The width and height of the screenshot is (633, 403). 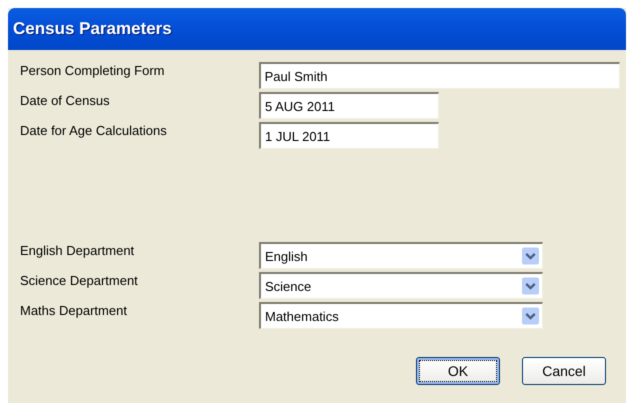 I want to click on field-label: Person Completing Form, so click(x=93, y=70).